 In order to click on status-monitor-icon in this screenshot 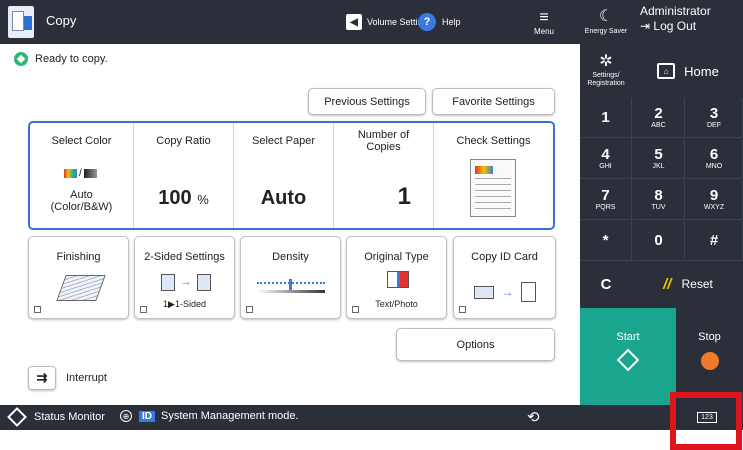, I will do `click(17, 417)`.